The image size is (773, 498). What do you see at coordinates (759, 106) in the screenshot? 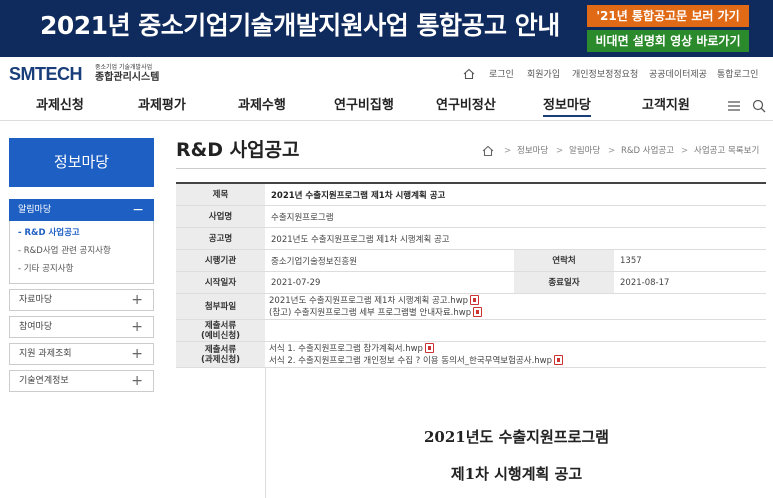
I see `search-icon` at bounding box center [759, 106].